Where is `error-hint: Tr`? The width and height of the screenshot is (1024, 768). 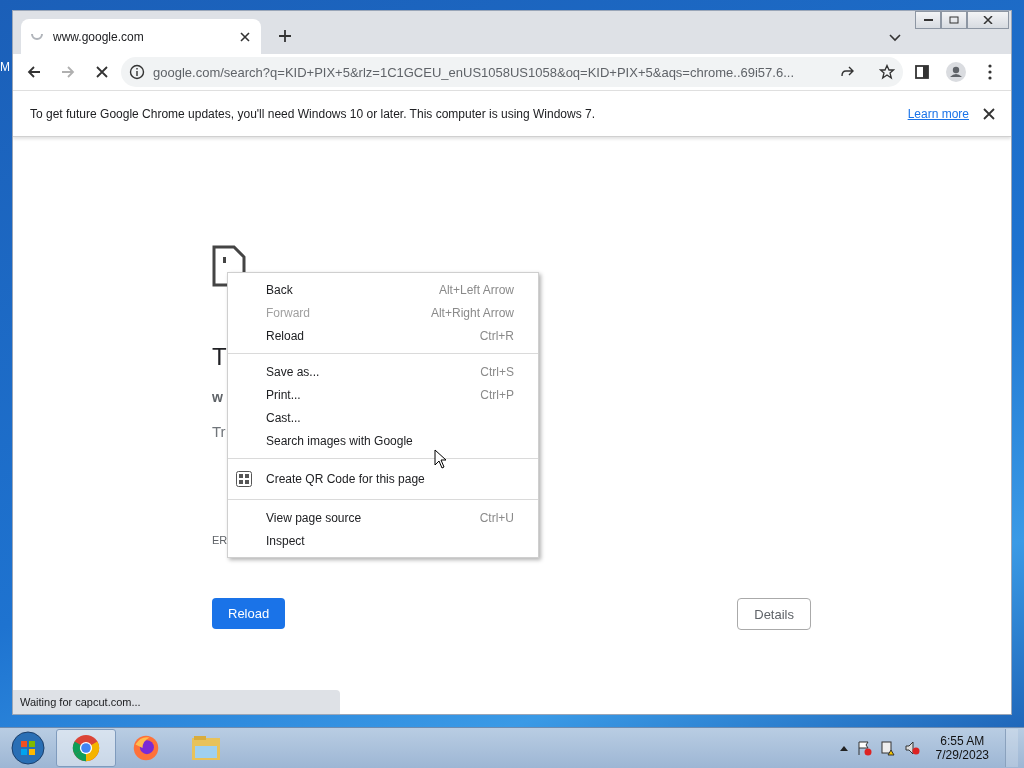
error-hint: Tr is located at coordinates (219, 431).